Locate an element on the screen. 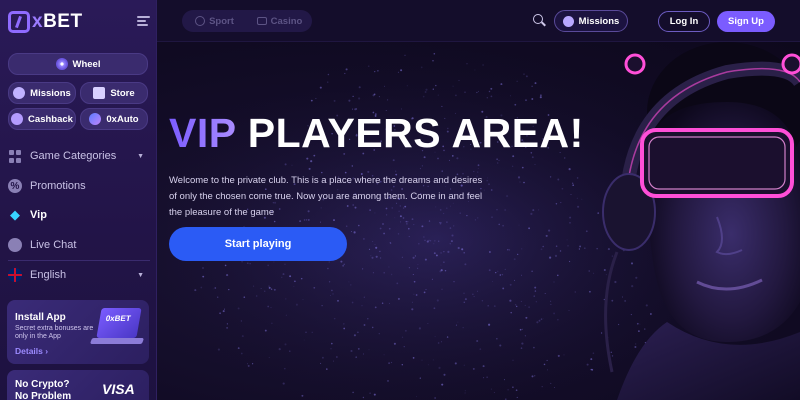 Image resolution: width=800 pixels, height=400 pixels. hero-title-vip: VIP is located at coordinates (202, 133).